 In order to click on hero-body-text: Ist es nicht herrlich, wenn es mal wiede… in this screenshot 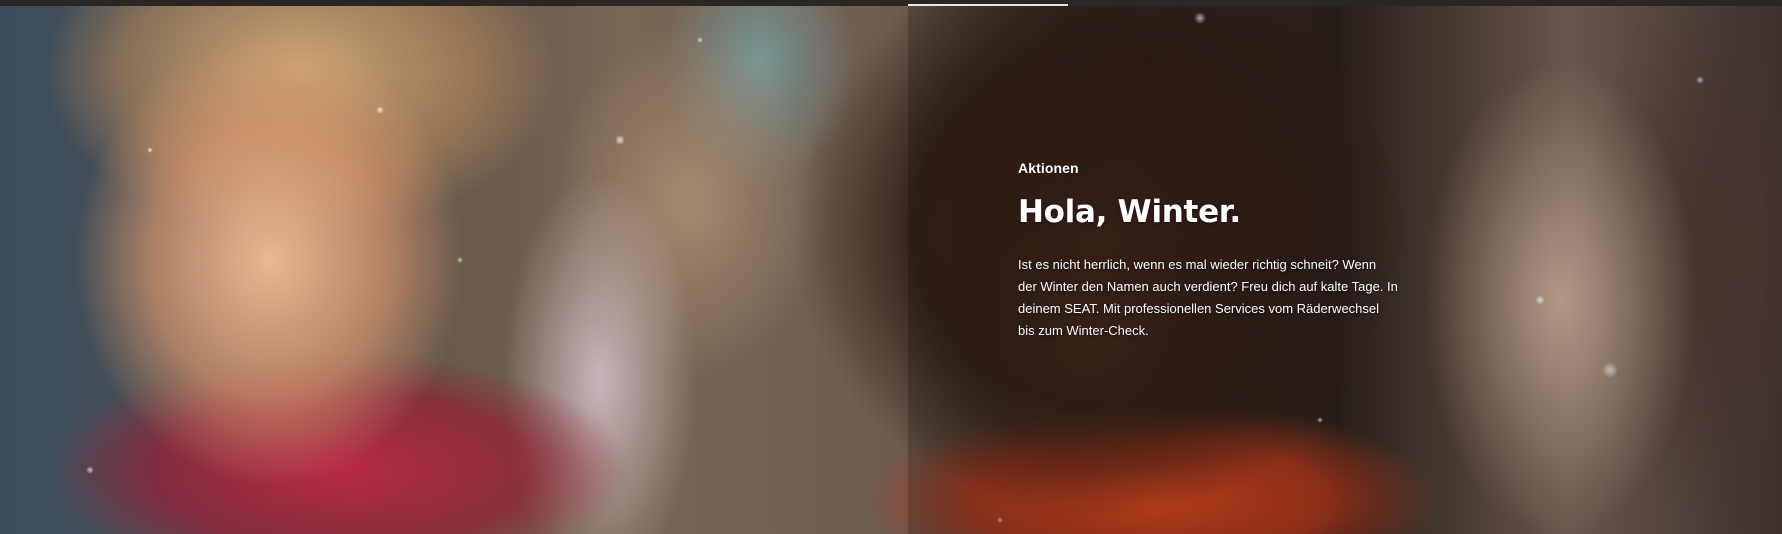, I will do `click(1208, 297)`.